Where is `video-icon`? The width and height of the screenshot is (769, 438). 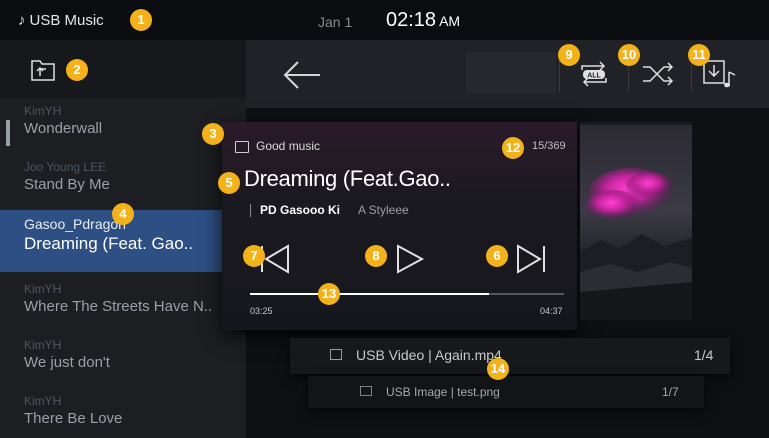 video-icon is located at coordinates (336, 354).